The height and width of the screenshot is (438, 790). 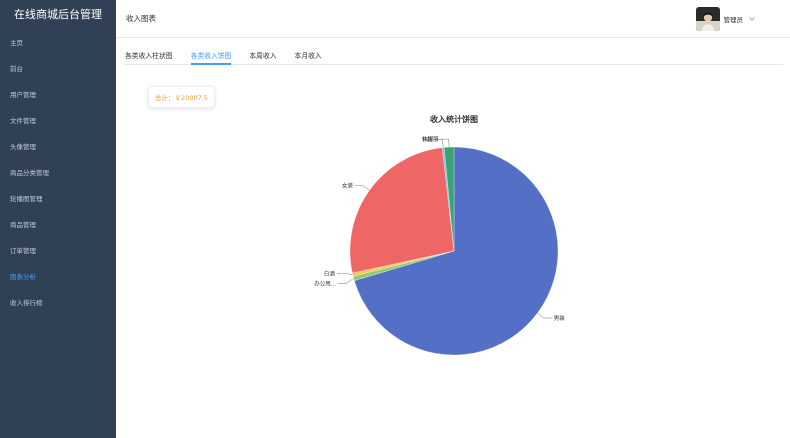 What do you see at coordinates (58, 251) in the screenshot?
I see `sidebar-item-orders: 订单管理` at bounding box center [58, 251].